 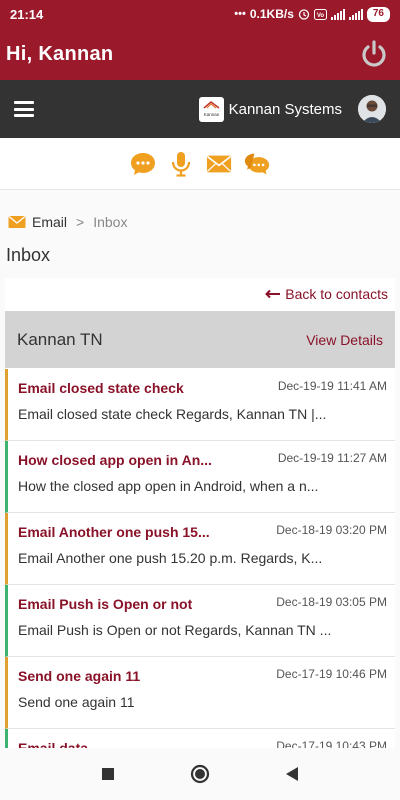 I want to click on network-speed: 0.1KB/s, so click(x=271, y=14).